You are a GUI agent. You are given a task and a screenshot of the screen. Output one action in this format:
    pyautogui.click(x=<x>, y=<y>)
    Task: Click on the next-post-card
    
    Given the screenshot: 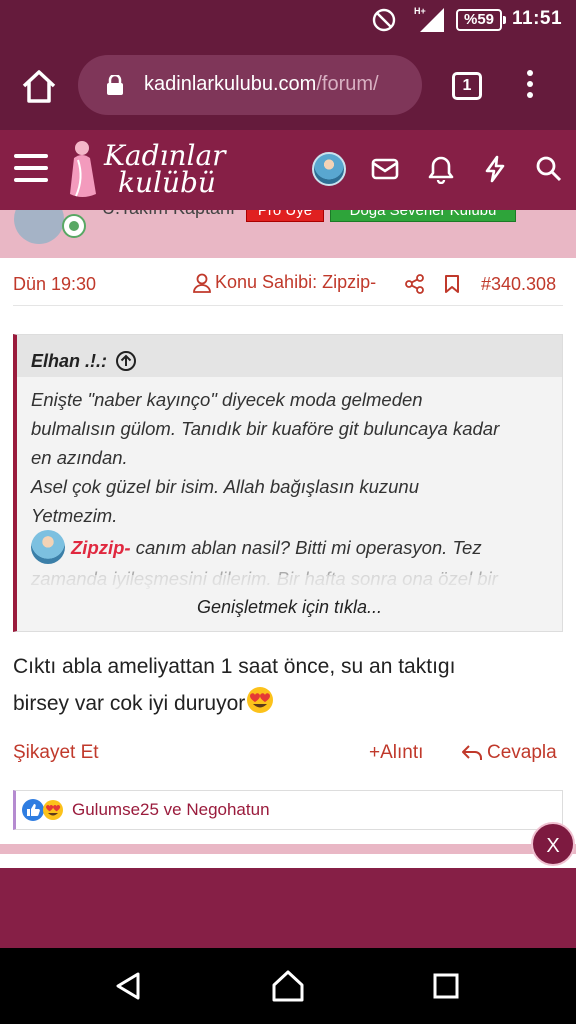 What is the action you would take?
    pyautogui.click(x=288, y=861)
    